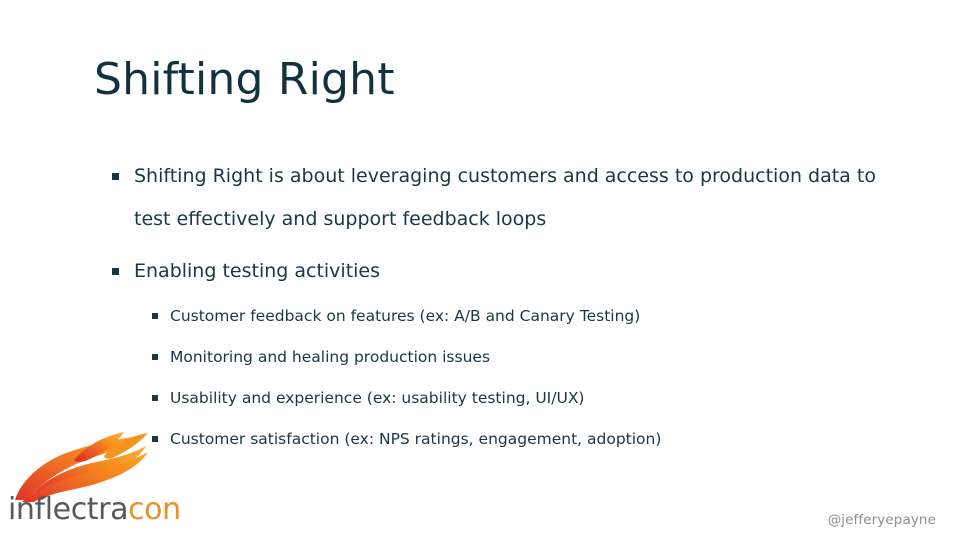  What do you see at coordinates (257, 271) in the screenshot?
I see `bullet-text: Enabling testing activities` at bounding box center [257, 271].